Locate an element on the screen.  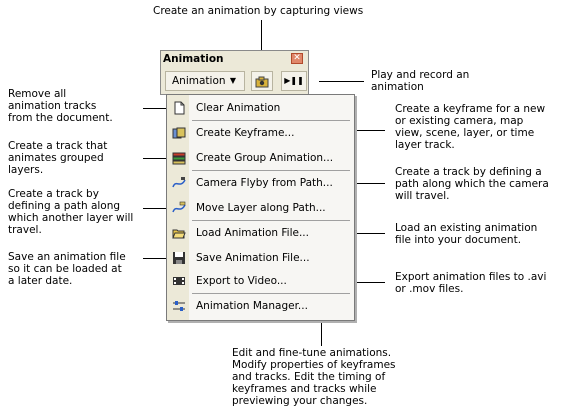
animation-menu-label: Animation is located at coordinates (199, 81).